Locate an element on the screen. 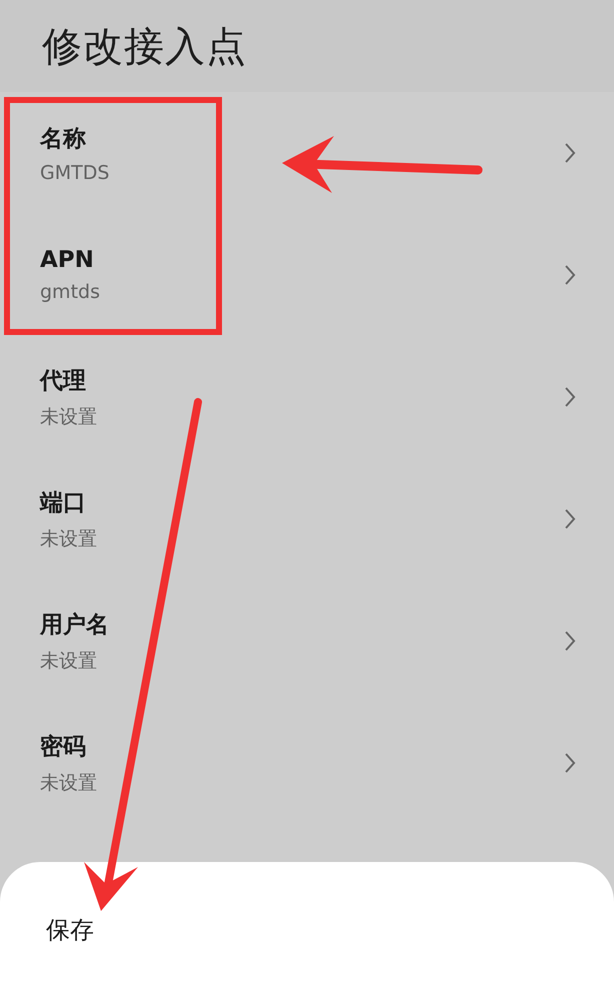  setting-value: gmtds is located at coordinates (70, 292).